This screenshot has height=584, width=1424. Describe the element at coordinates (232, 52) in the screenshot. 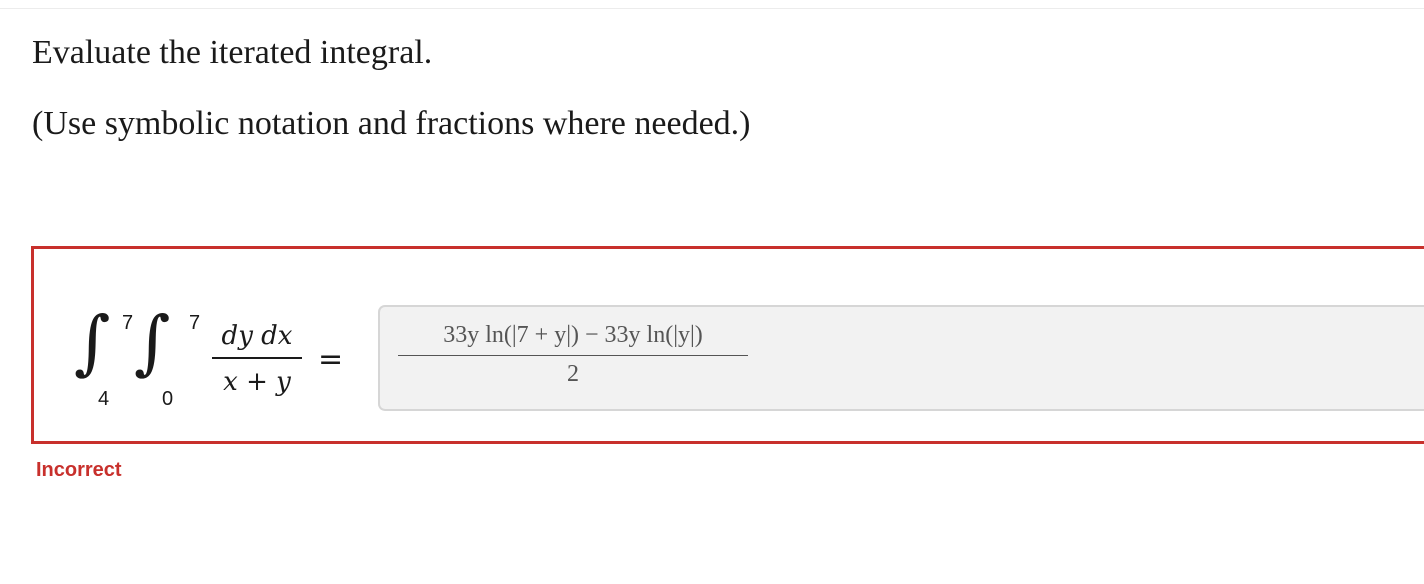

I see `question-prompt: Evaluate the iterated integral.` at that location.